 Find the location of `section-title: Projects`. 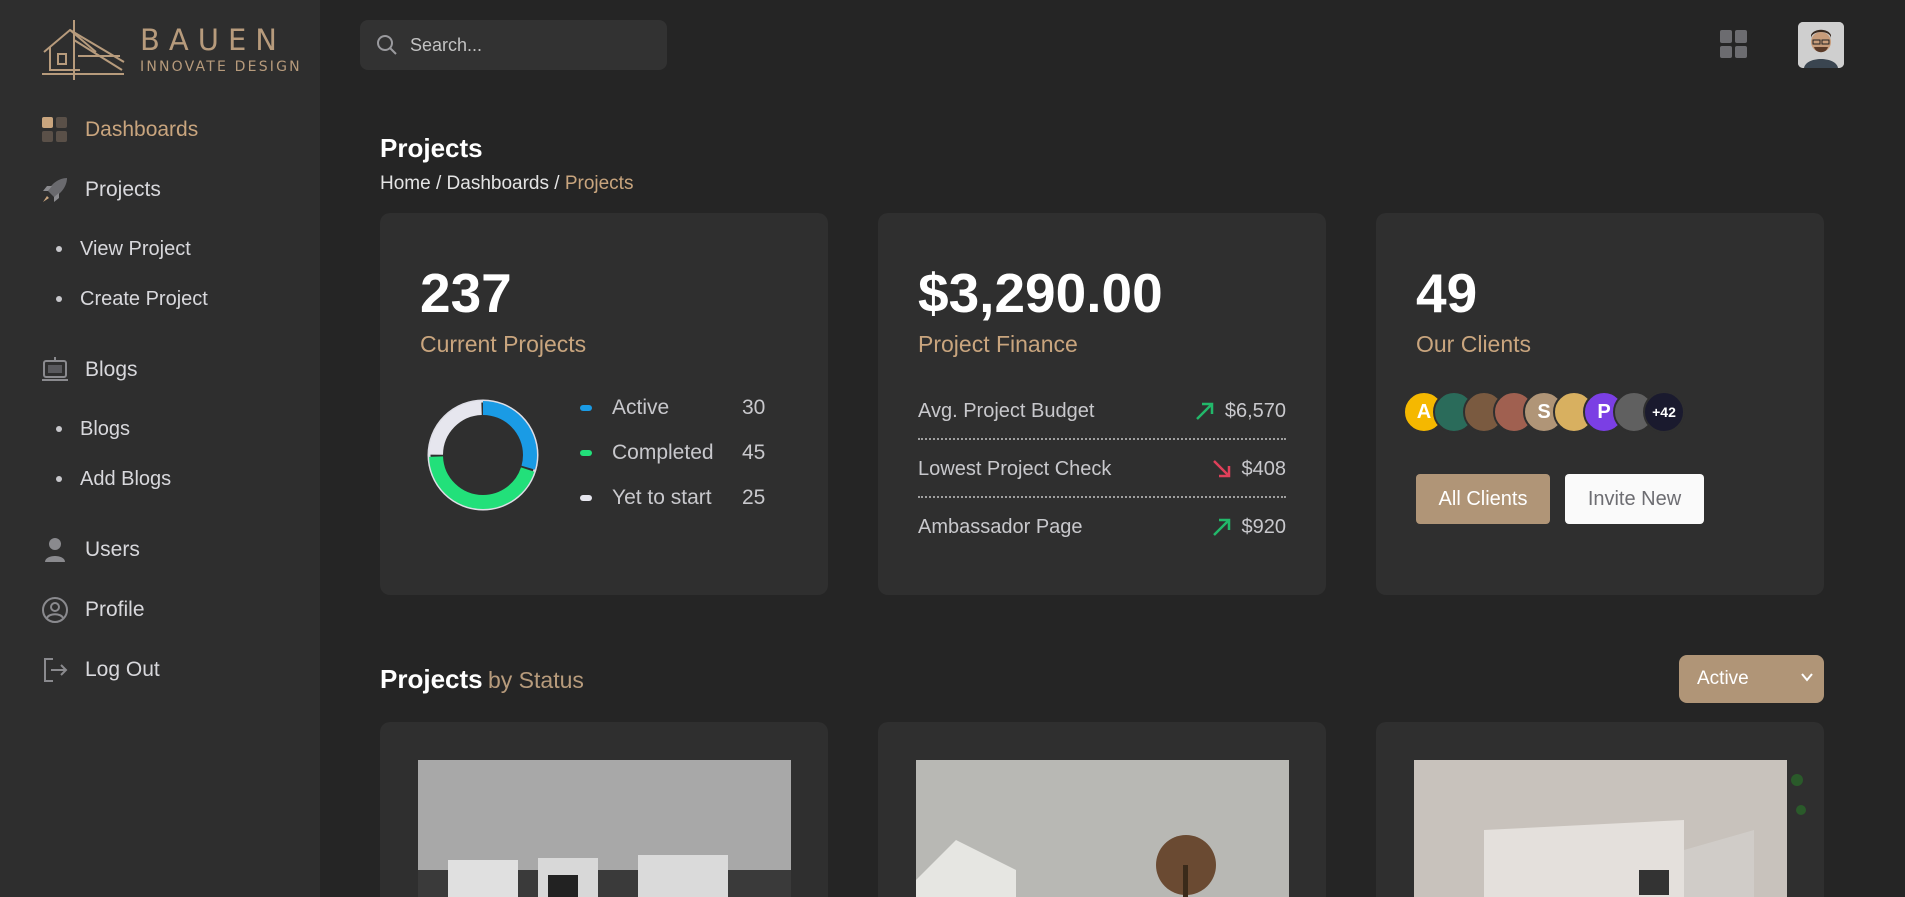

section-title: Projects is located at coordinates (431, 679).